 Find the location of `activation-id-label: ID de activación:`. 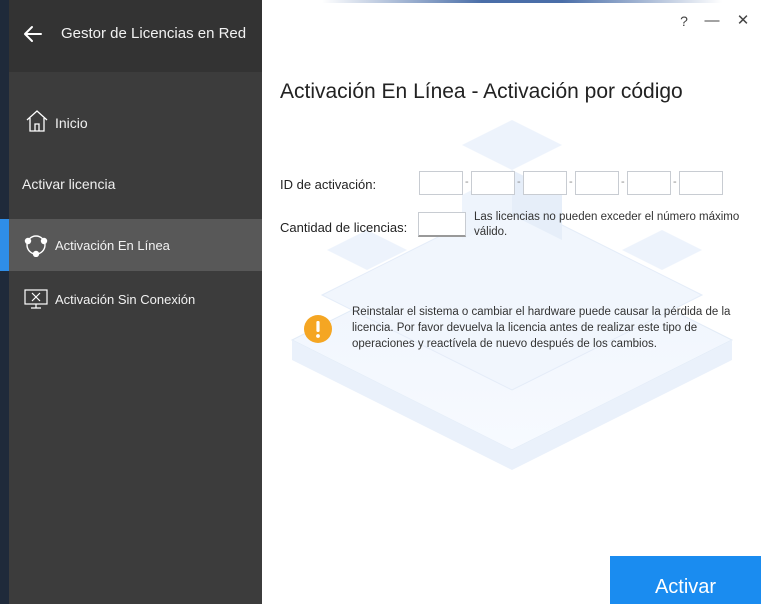

activation-id-label: ID de activación: is located at coordinates (328, 184).